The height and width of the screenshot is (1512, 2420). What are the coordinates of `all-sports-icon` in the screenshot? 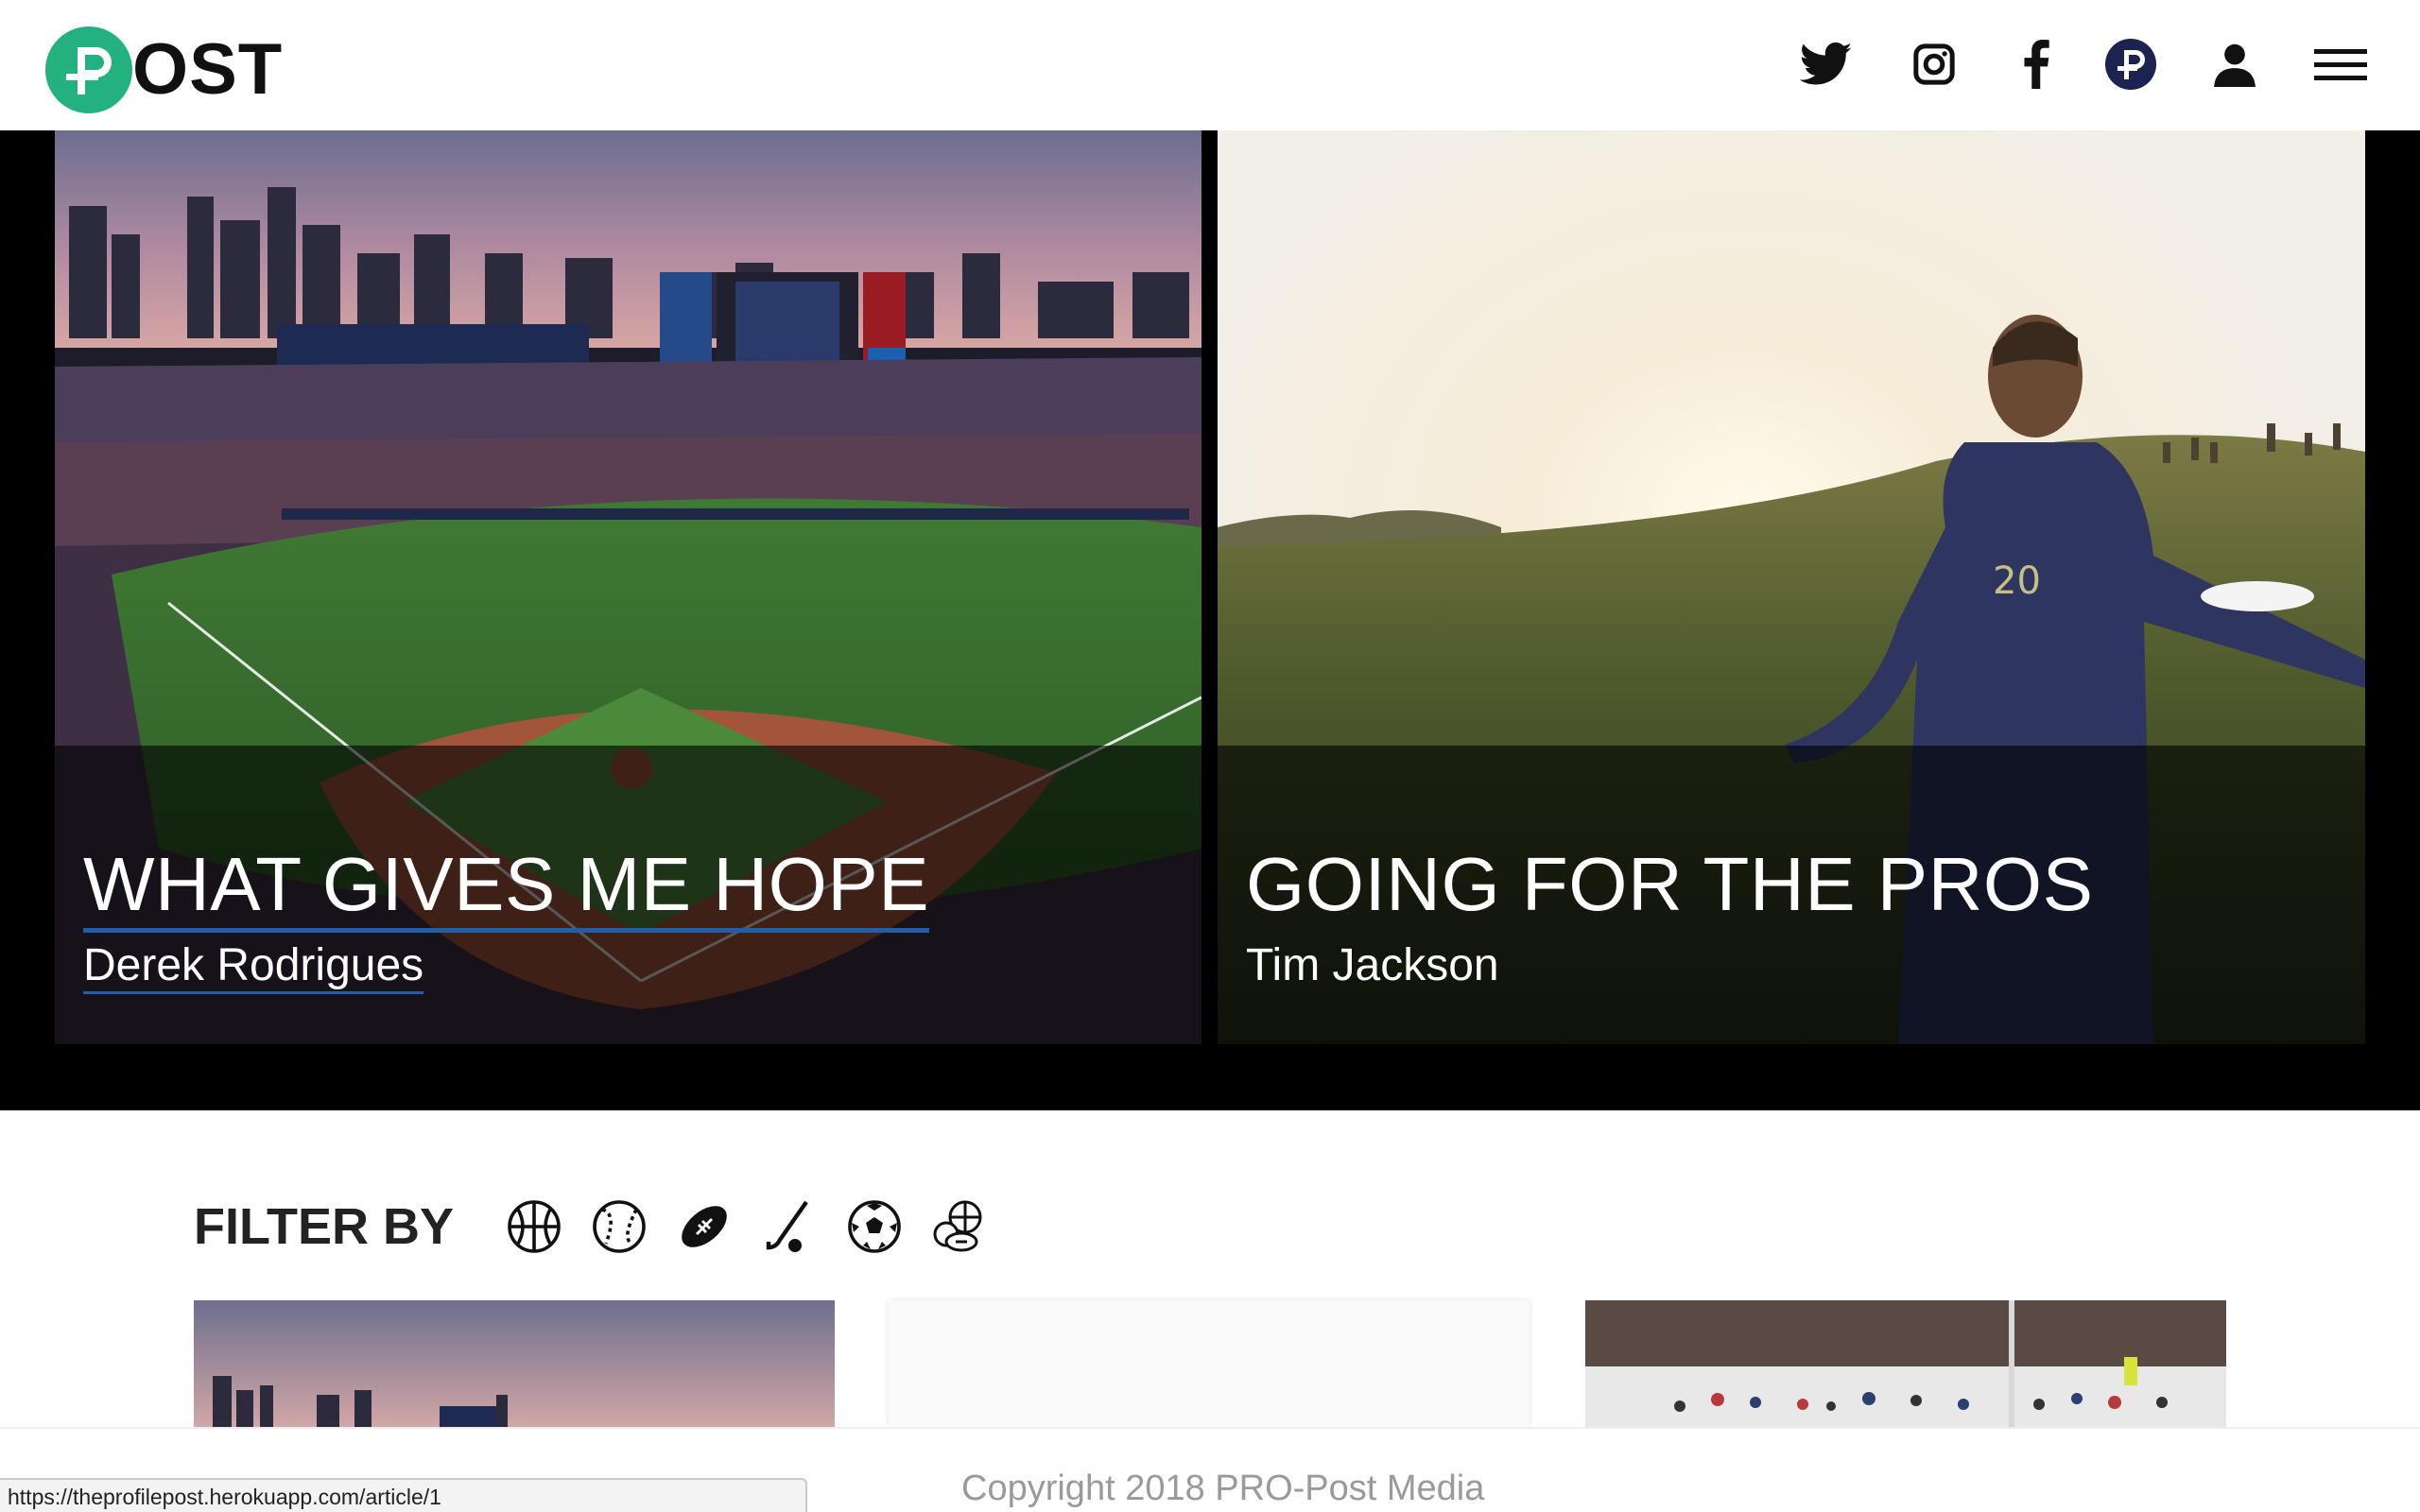 It's located at (959, 1226).